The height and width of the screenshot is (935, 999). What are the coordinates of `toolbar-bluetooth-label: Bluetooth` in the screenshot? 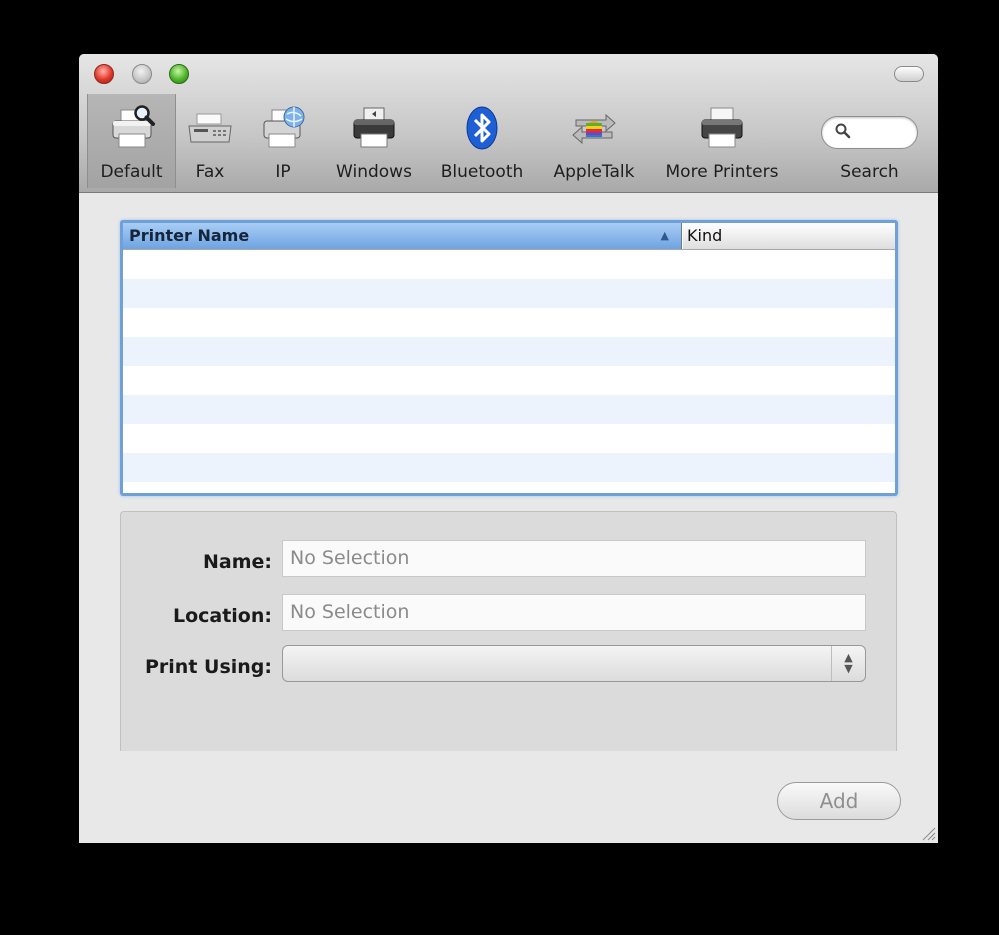 It's located at (482, 172).